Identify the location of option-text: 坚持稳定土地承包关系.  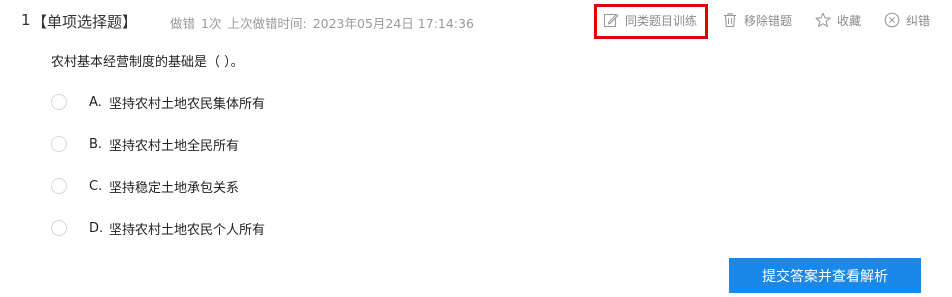
(174, 188).